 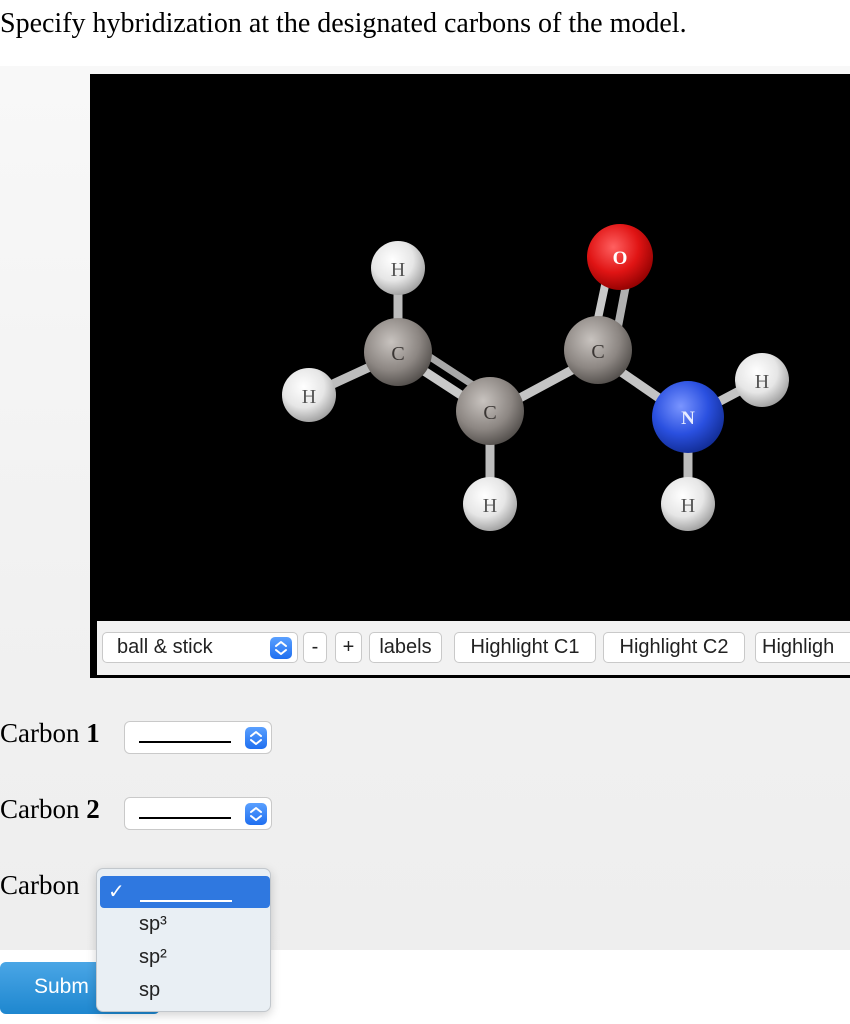 What do you see at coordinates (50, 809) in the screenshot?
I see `carbon-2-label: Carbon 2` at bounding box center [50, 809].